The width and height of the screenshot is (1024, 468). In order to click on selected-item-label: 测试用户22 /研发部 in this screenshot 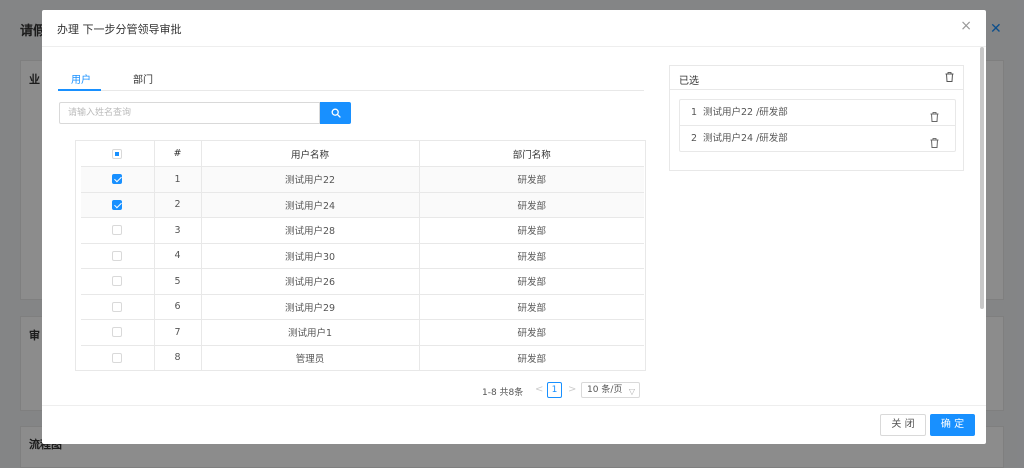, I will do `click(745, 112)`.